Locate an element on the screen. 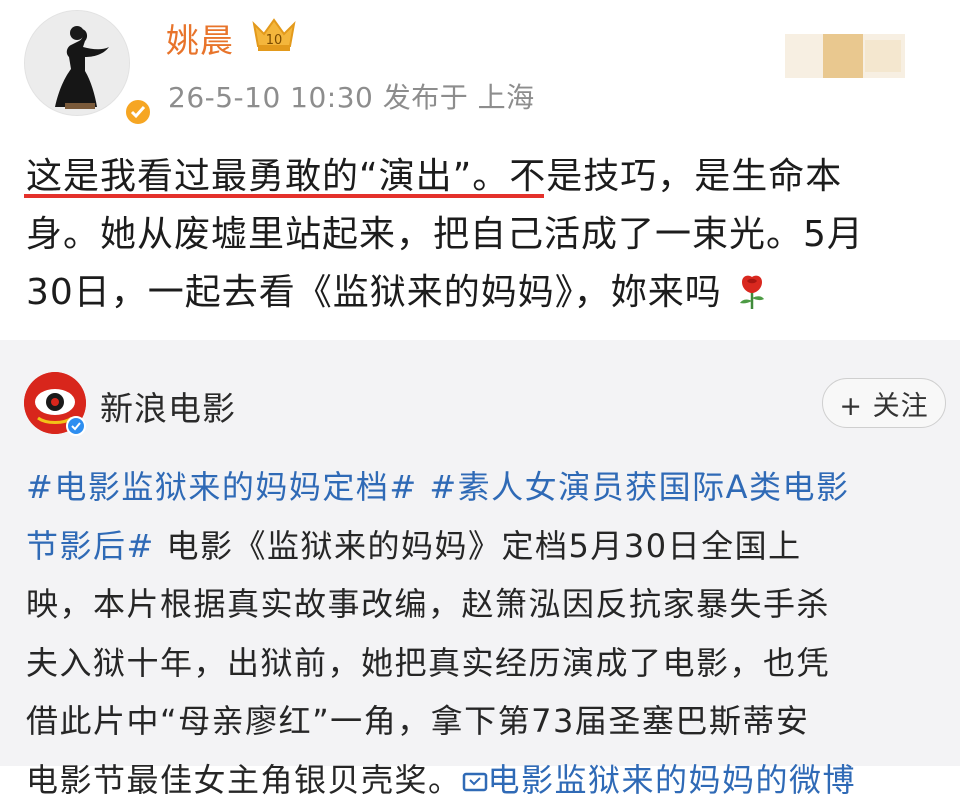  link-icon is located at coordinates (475, 782).